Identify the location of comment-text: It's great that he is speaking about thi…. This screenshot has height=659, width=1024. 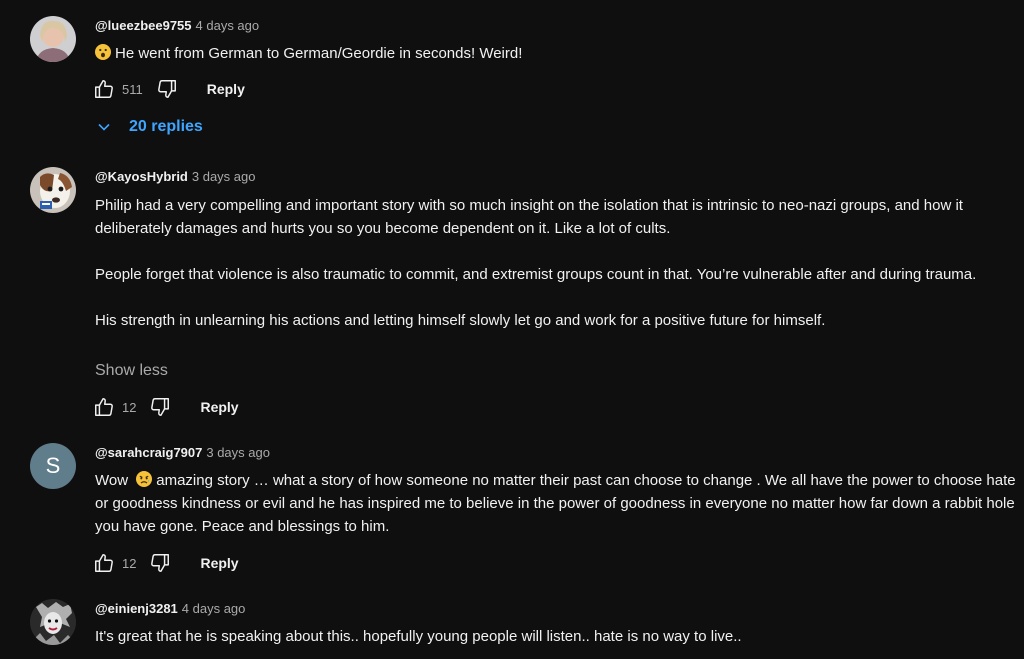
(557, 636).